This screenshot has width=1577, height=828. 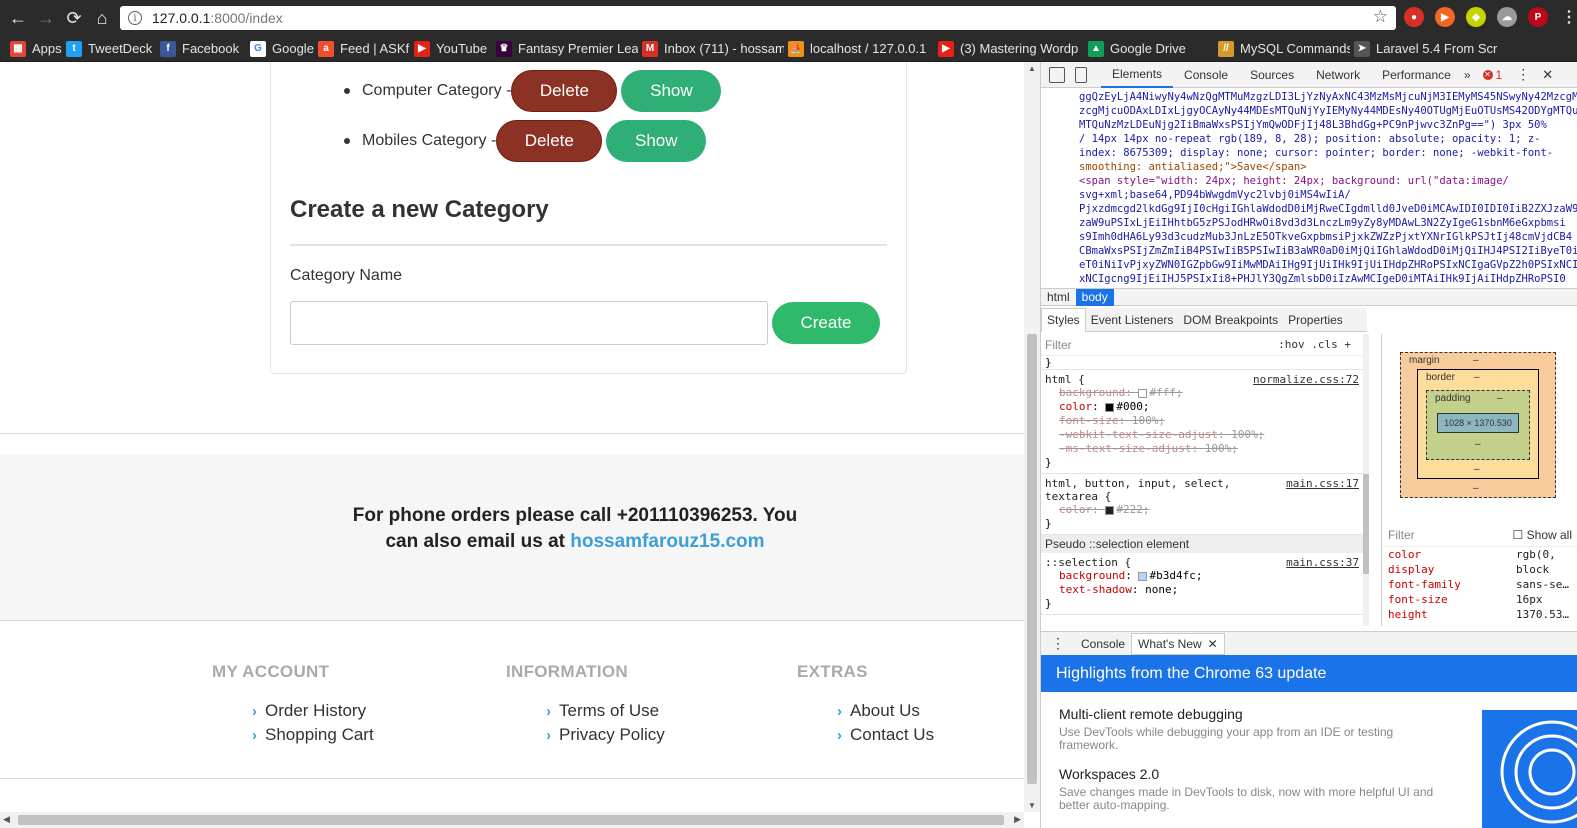 I want to click on bookmark-star-icon: ☆, so click(x=1380, y=17).